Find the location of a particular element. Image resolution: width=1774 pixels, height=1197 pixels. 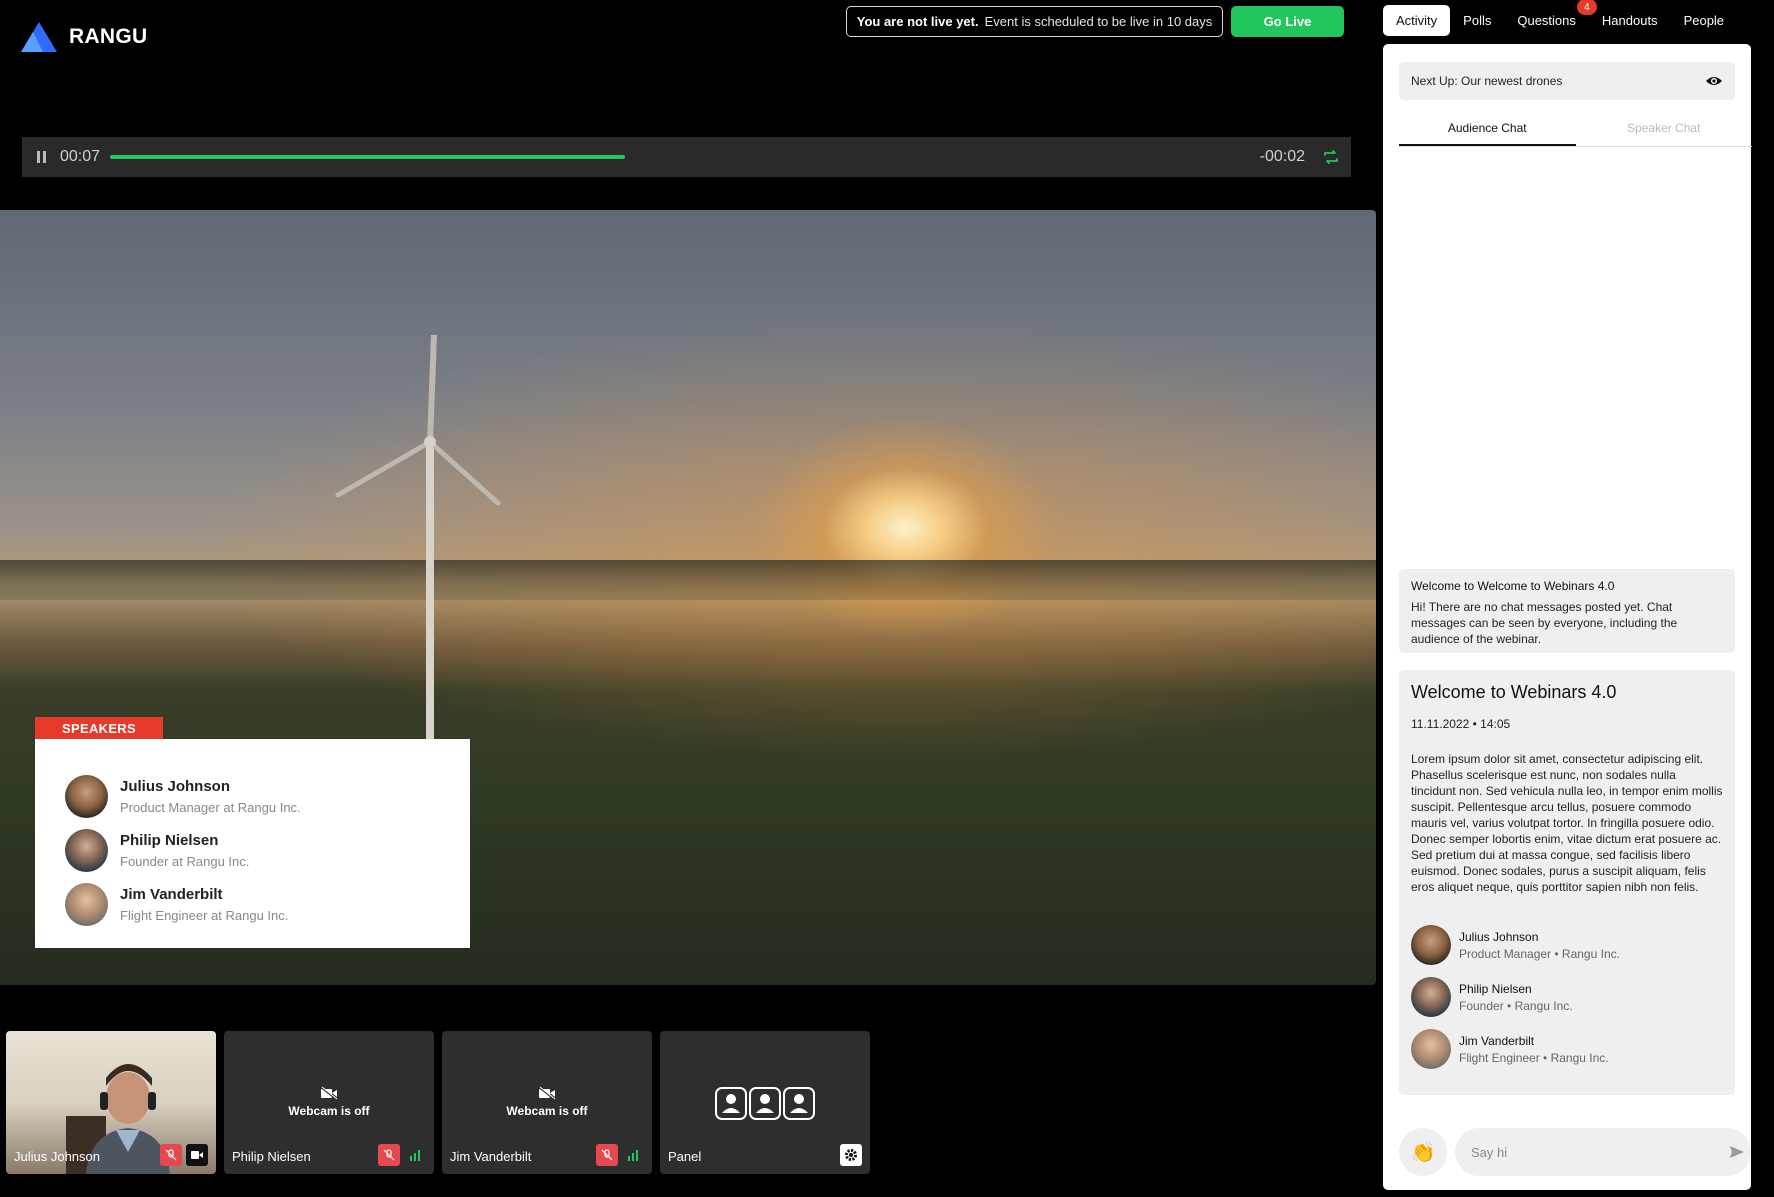

tab-audience-chat: Audience Chat is located at coordinates (1487, 133).